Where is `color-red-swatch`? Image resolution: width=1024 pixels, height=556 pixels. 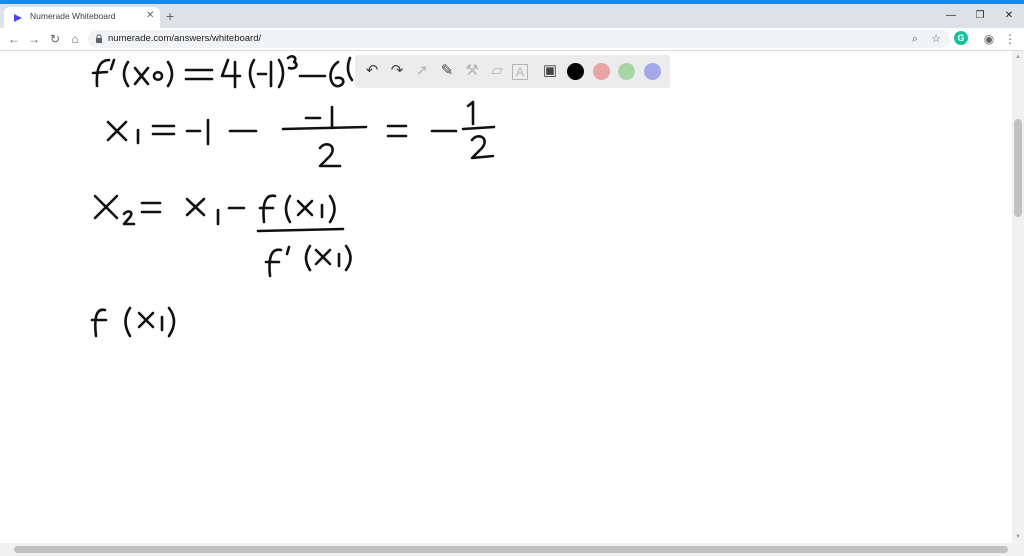
color-red-swatch is located at coordinates (601, 71).